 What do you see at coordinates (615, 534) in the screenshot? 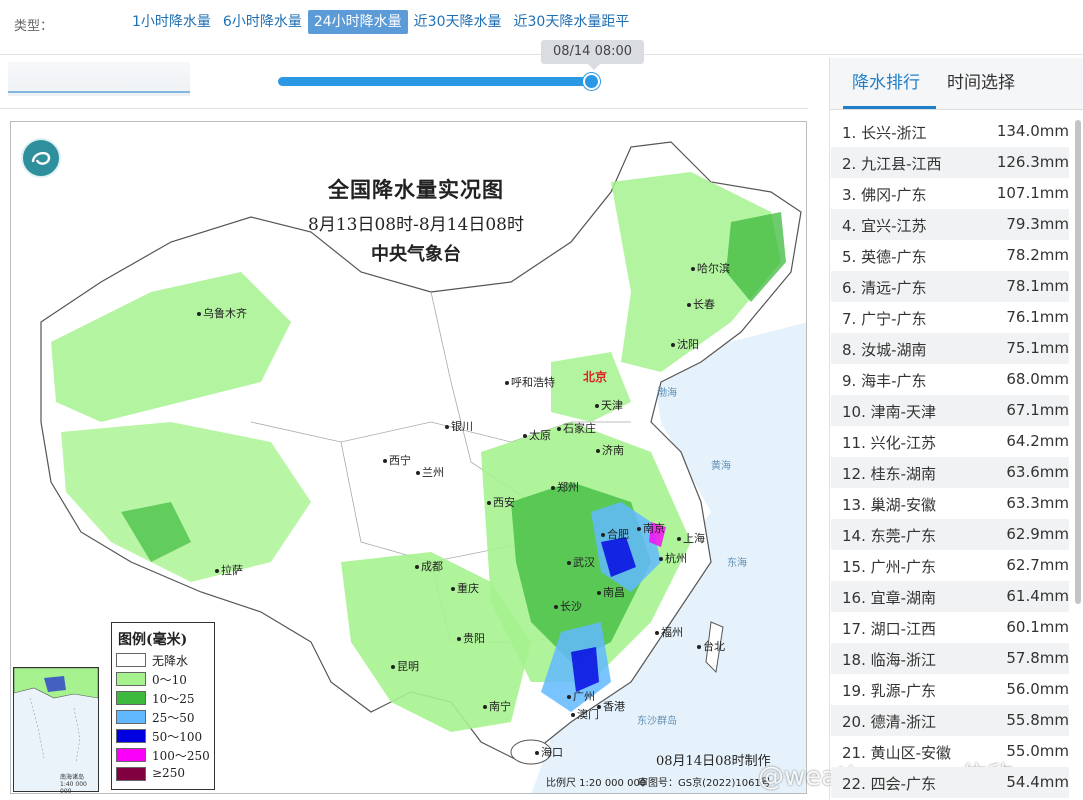
I see `city-label: 合肥` at bounding box center [615, 534].